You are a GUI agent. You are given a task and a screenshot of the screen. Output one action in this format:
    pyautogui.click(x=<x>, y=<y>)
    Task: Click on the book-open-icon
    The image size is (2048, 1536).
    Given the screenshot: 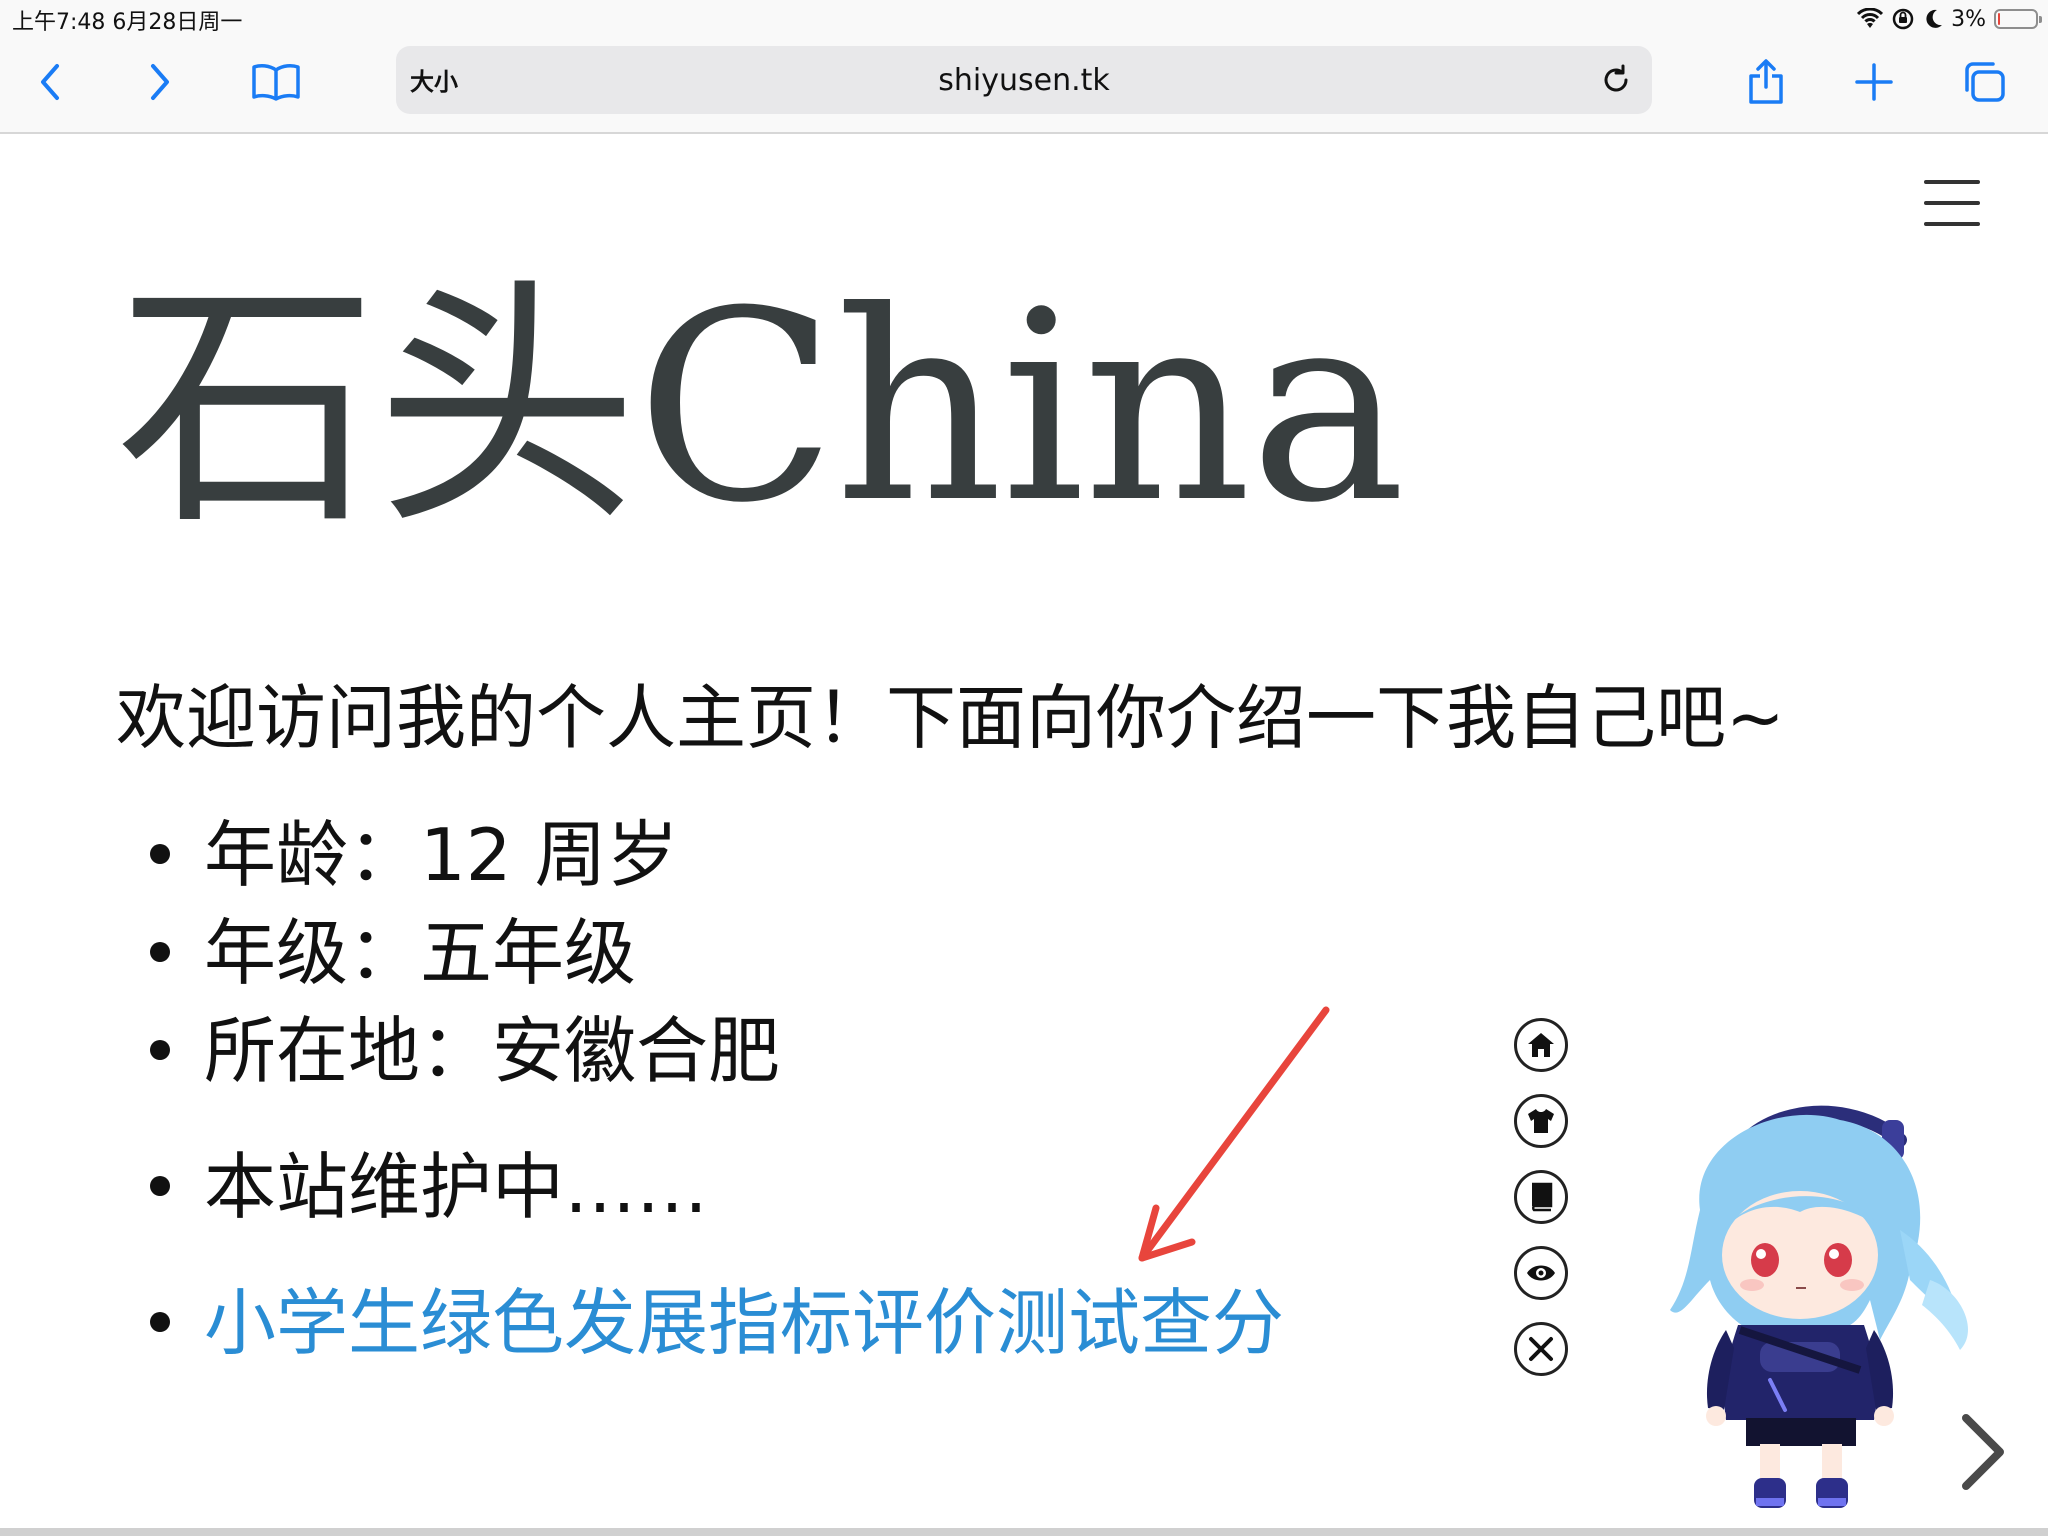 What is the action you would take?
    pyautogui.click(x=276, y=82)
    